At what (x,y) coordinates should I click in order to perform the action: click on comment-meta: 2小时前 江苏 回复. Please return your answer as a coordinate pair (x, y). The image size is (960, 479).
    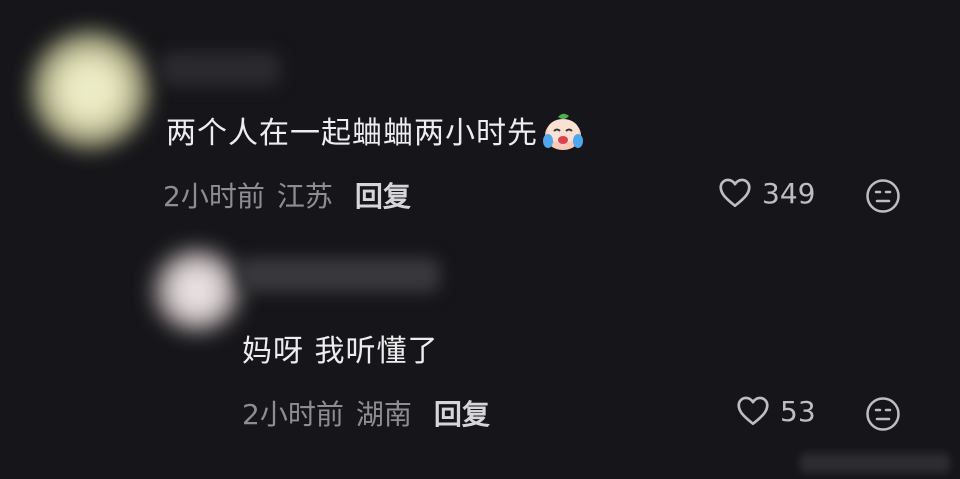
    Looking at the image, I should click on (287, 195).